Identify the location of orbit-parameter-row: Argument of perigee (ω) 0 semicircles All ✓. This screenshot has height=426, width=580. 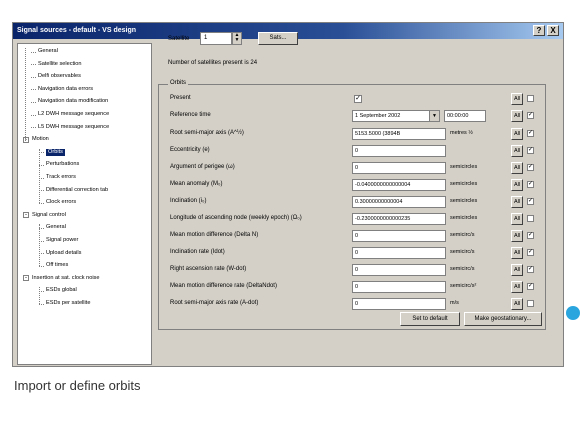
(358, 168).